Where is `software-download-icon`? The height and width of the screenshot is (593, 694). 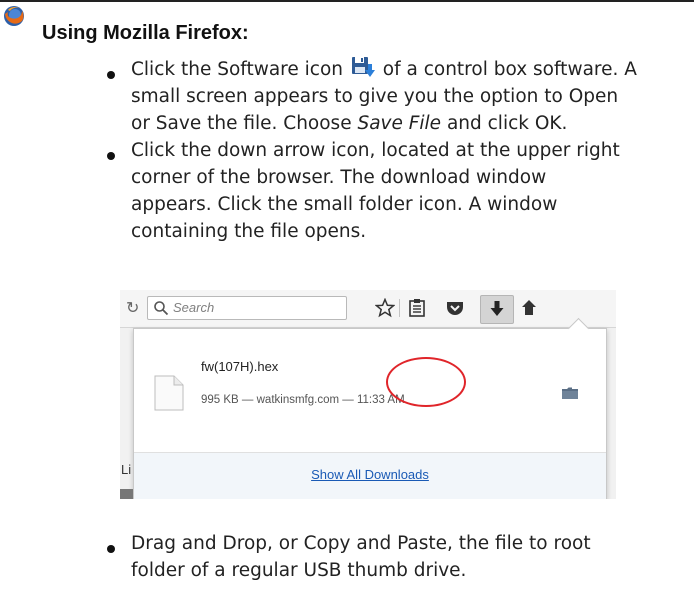 software-download-icon is located at coordinates (363, 67).